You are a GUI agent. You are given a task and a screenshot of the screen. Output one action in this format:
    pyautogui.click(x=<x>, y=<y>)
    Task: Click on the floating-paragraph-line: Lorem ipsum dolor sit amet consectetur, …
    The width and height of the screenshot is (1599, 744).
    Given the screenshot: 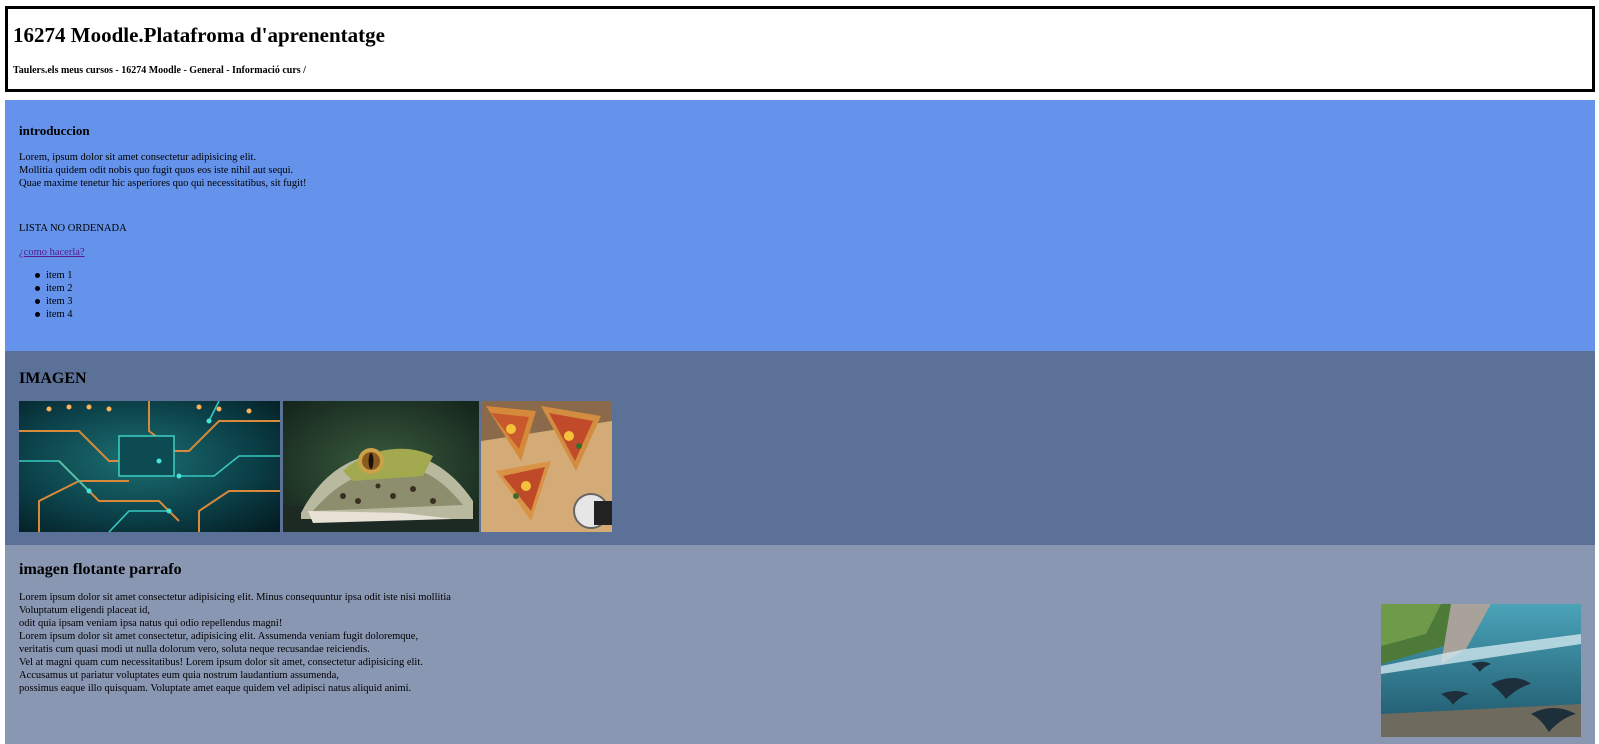 What is the action you would take?
    pyautogui.click(x=219, y=636)
    